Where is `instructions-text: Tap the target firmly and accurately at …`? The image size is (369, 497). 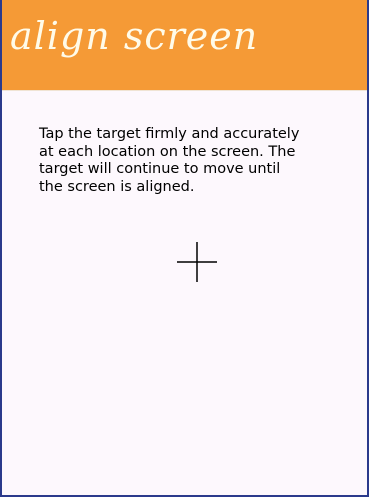
instructions-text: Tap the target firmly and accurately at … is located at coordinates (194, 161).